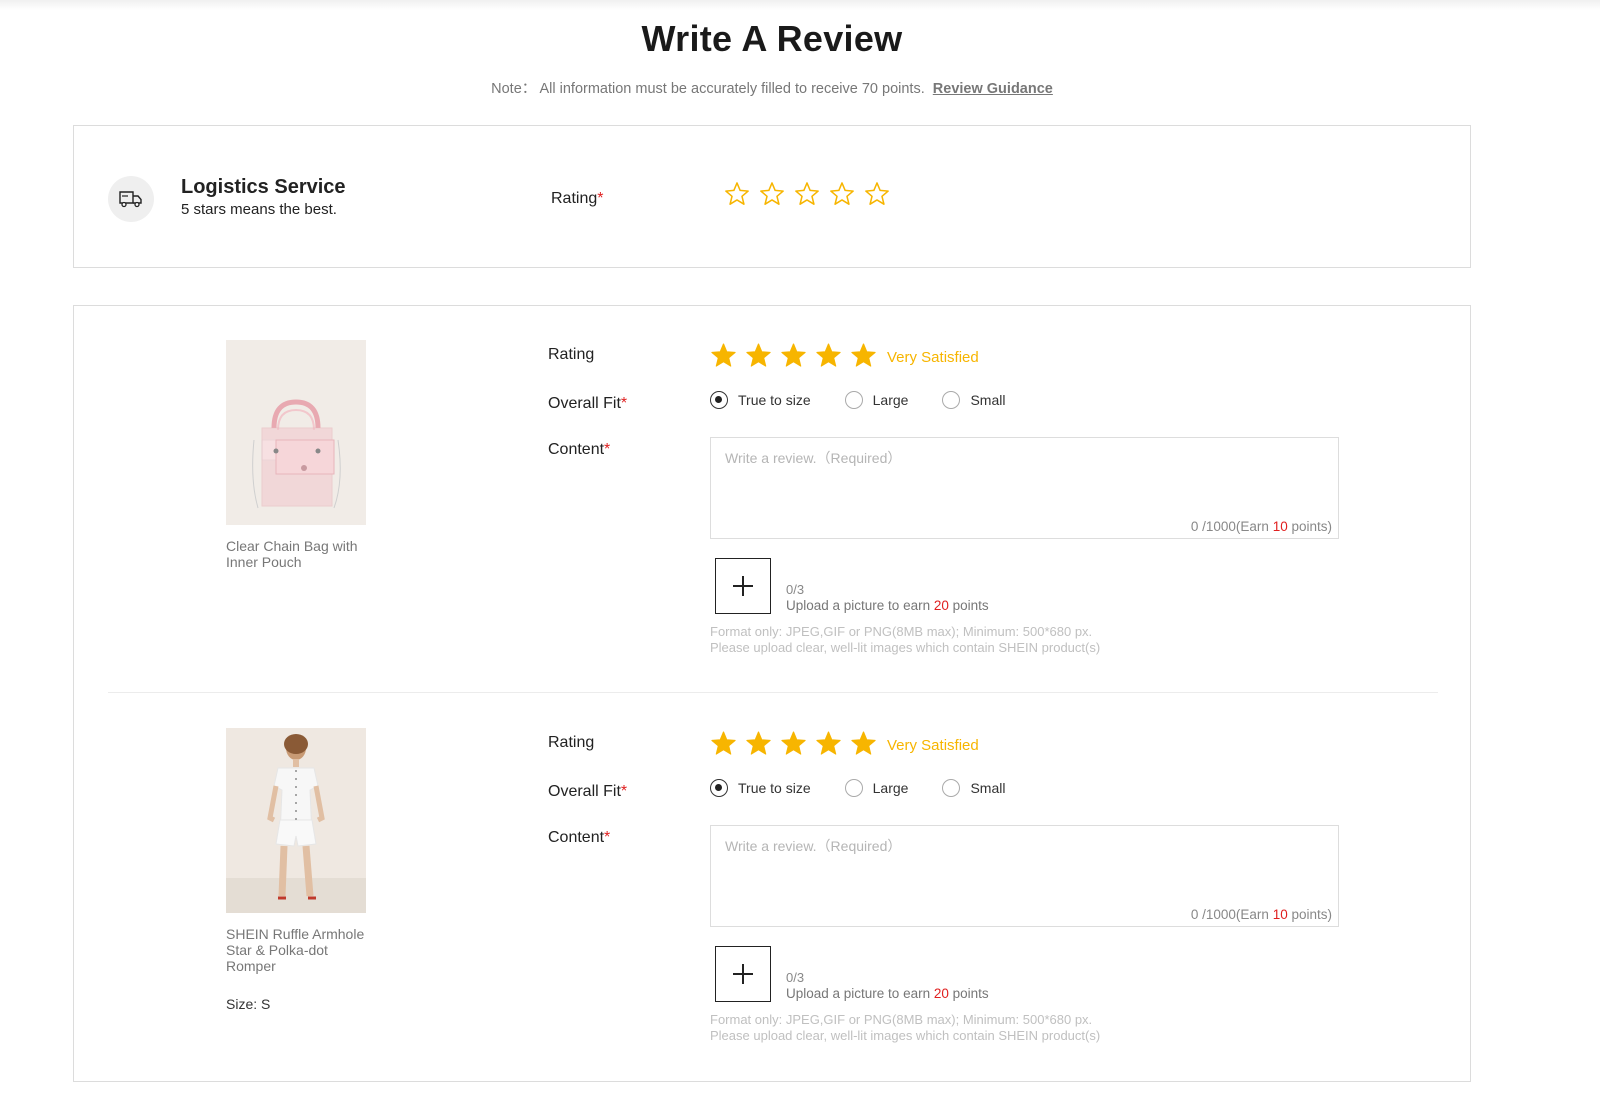 The height and width of the screenshot is (1100, 1600). I want to click on logistics-title: Logistics Service, so click(263, 187).